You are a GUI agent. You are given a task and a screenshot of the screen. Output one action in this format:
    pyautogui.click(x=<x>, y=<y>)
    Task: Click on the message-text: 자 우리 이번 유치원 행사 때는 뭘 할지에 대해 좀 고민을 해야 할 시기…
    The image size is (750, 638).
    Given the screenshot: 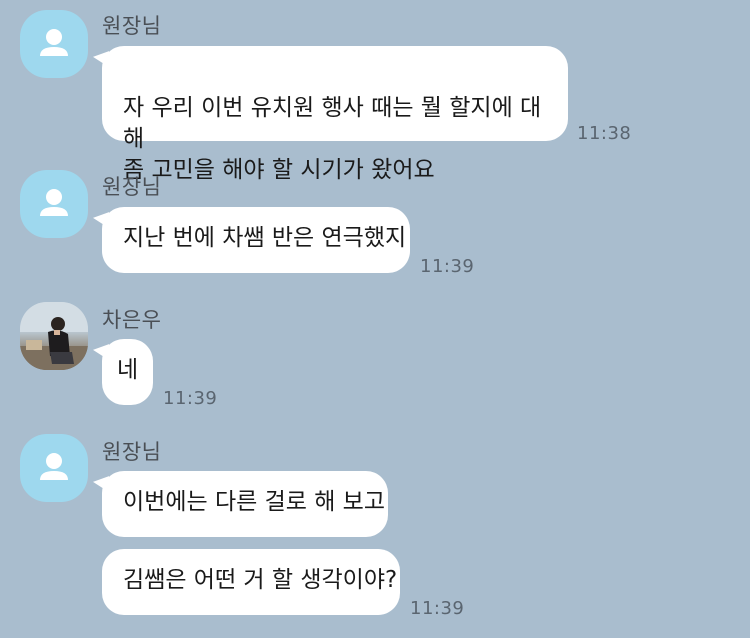 What is the action you would take?
    pyautogui.click(x=332, y=139)
    